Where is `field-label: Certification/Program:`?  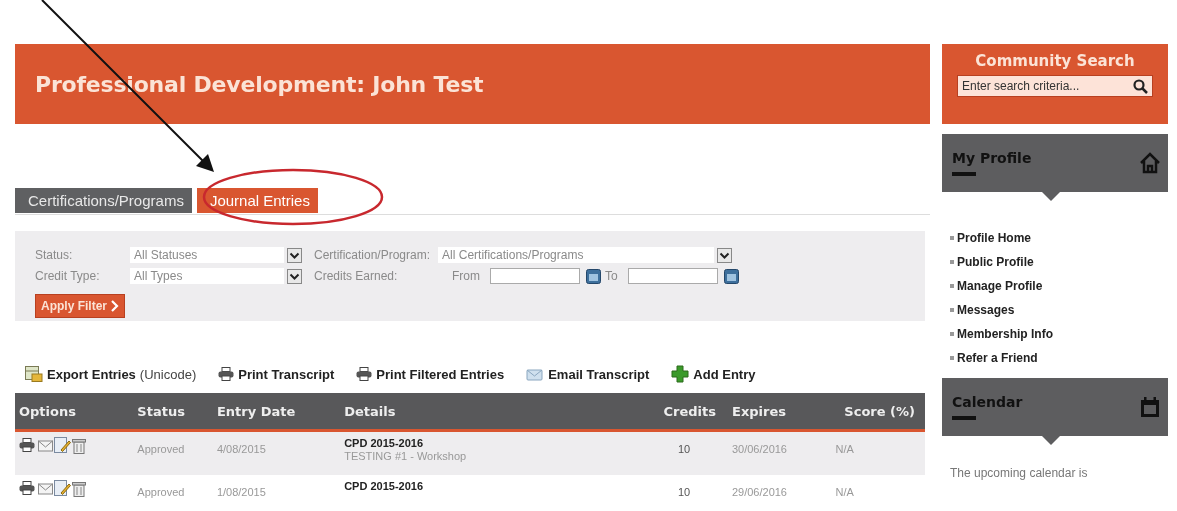 field-label: Certification/Program: is located at coordinates (372, 255).